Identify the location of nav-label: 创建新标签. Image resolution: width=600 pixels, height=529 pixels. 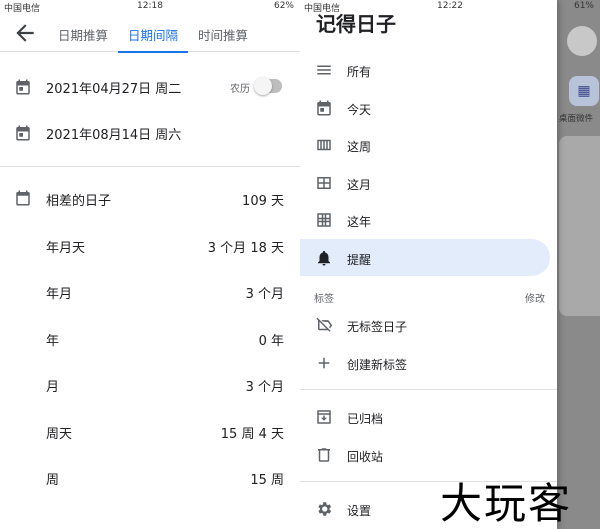
(377, 364).